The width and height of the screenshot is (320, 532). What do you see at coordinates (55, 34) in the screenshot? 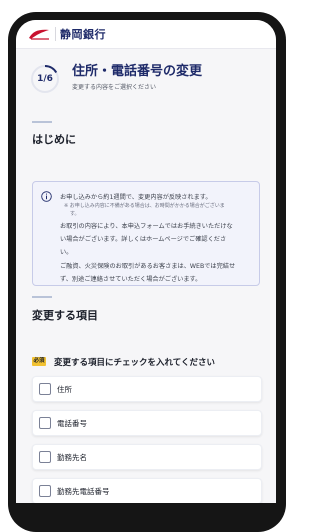
I see `logo-divider` at bounding box center [55, 34].